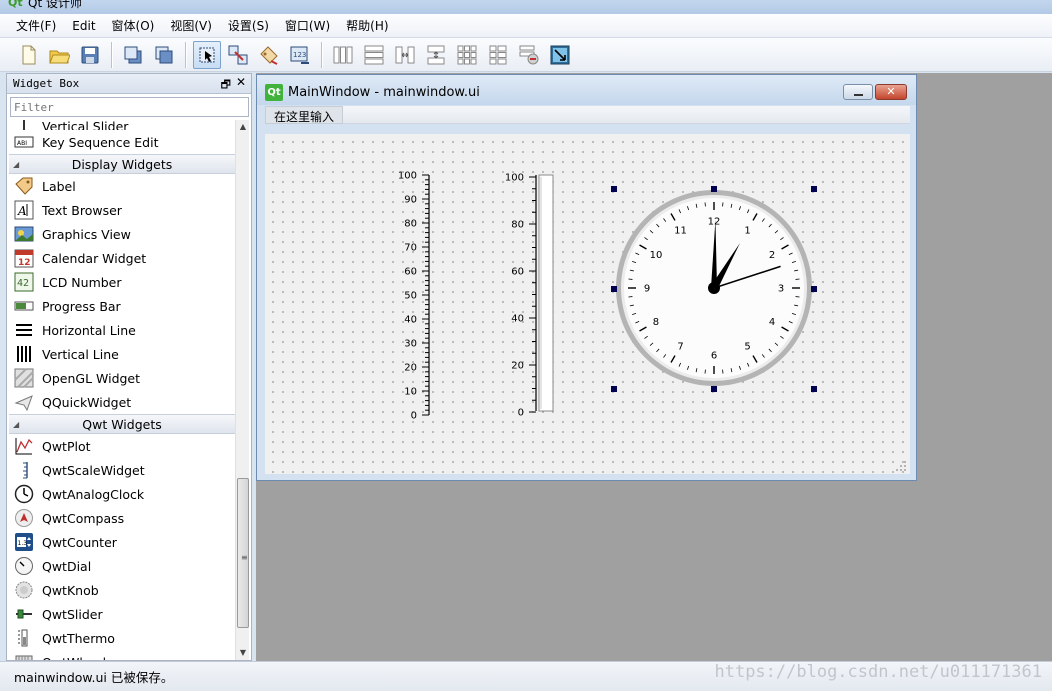 This screenshot has height=691, width=1052. I want to click on float-dock-icon: 🗗, so click(226, 85).